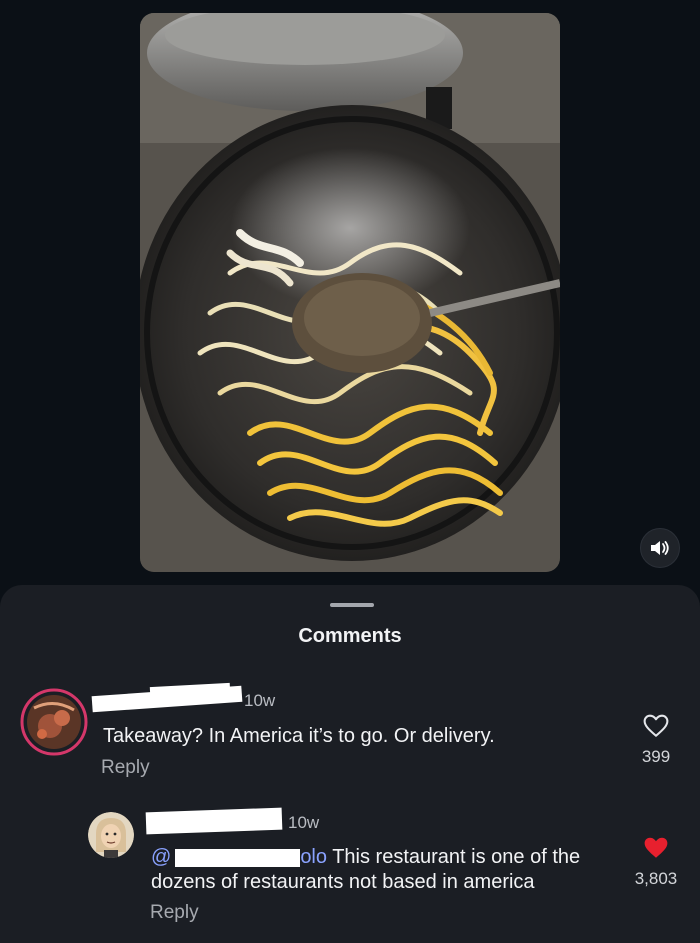  Describe the element at coordinates (313, 857) in the screenshot. I see `mention-tail: olo` at that location.